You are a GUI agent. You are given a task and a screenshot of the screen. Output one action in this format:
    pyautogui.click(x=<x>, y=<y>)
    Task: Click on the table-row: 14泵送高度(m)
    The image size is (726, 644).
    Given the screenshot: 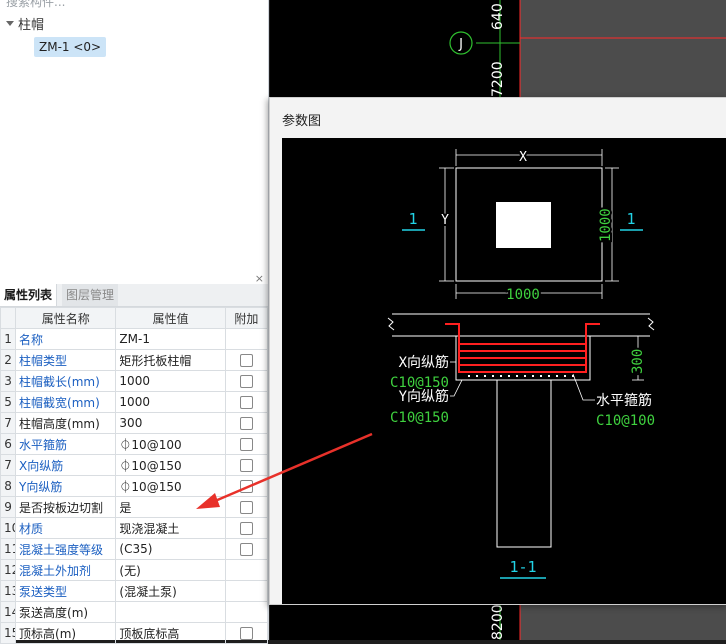 What is the action you would take?
    pyautogui.click(x=134, y=612)
    